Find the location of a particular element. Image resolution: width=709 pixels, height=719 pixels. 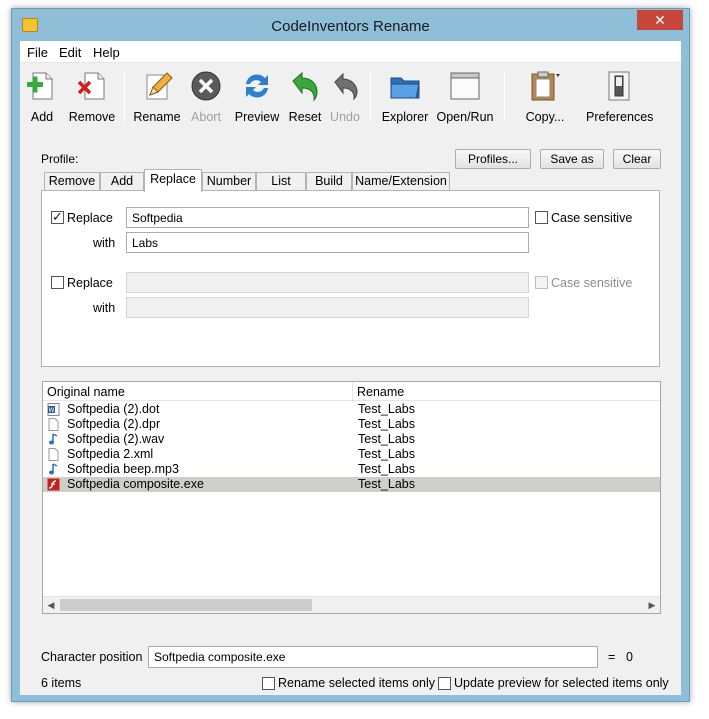

column-divider is located at coordinates (352, 391).